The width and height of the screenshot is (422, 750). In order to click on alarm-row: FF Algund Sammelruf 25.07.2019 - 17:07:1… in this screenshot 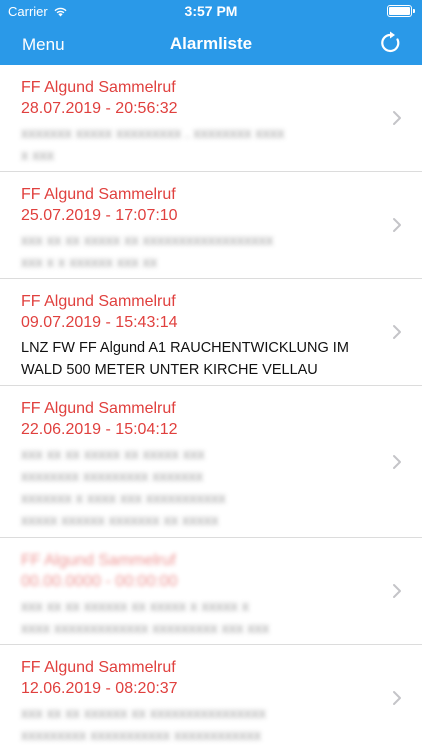, I will do `click(211, 225)`.